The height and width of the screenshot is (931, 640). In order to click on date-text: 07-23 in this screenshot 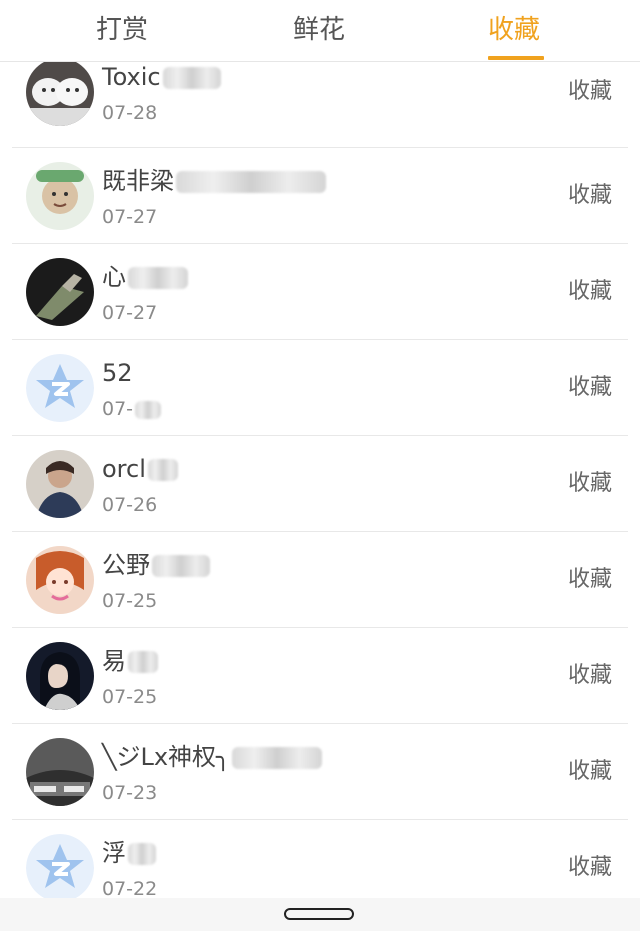, I will do `click(130, 793)`.